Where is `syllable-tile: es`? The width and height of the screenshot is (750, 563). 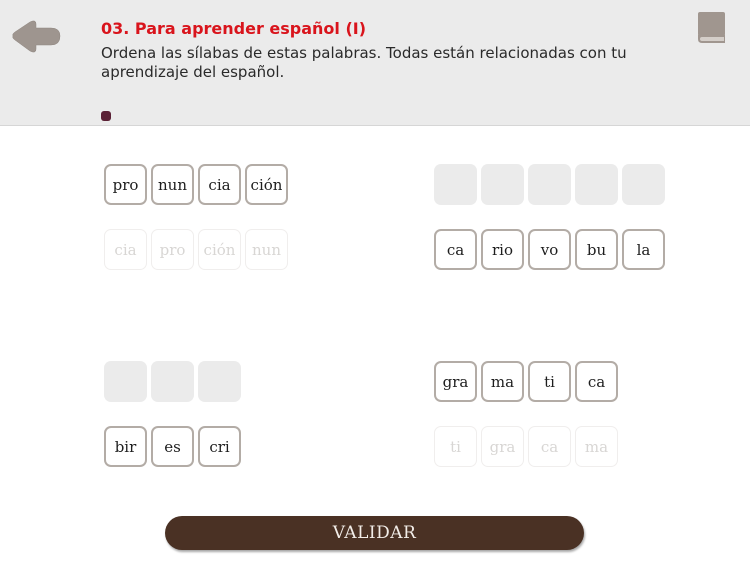 syllable-tile: es is located at coordinates (172, 446).